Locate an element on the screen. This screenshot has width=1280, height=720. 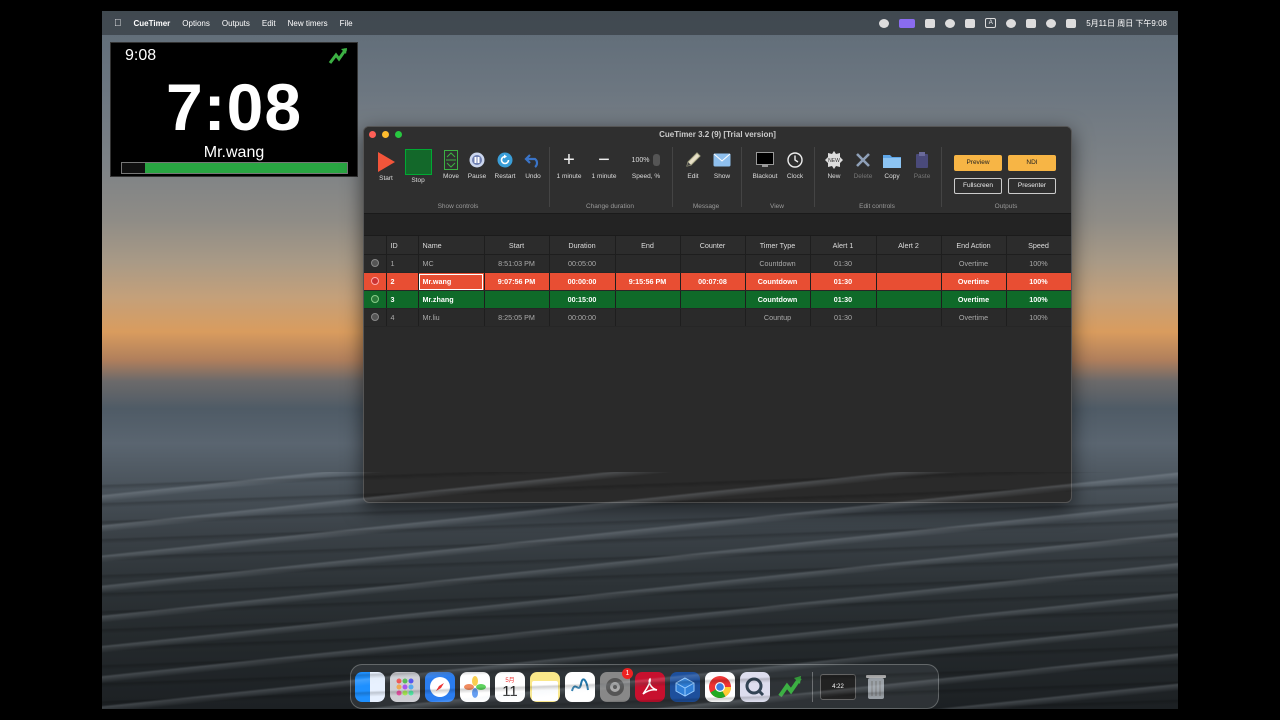
column-header: Start is located at coordinates (517, 245).